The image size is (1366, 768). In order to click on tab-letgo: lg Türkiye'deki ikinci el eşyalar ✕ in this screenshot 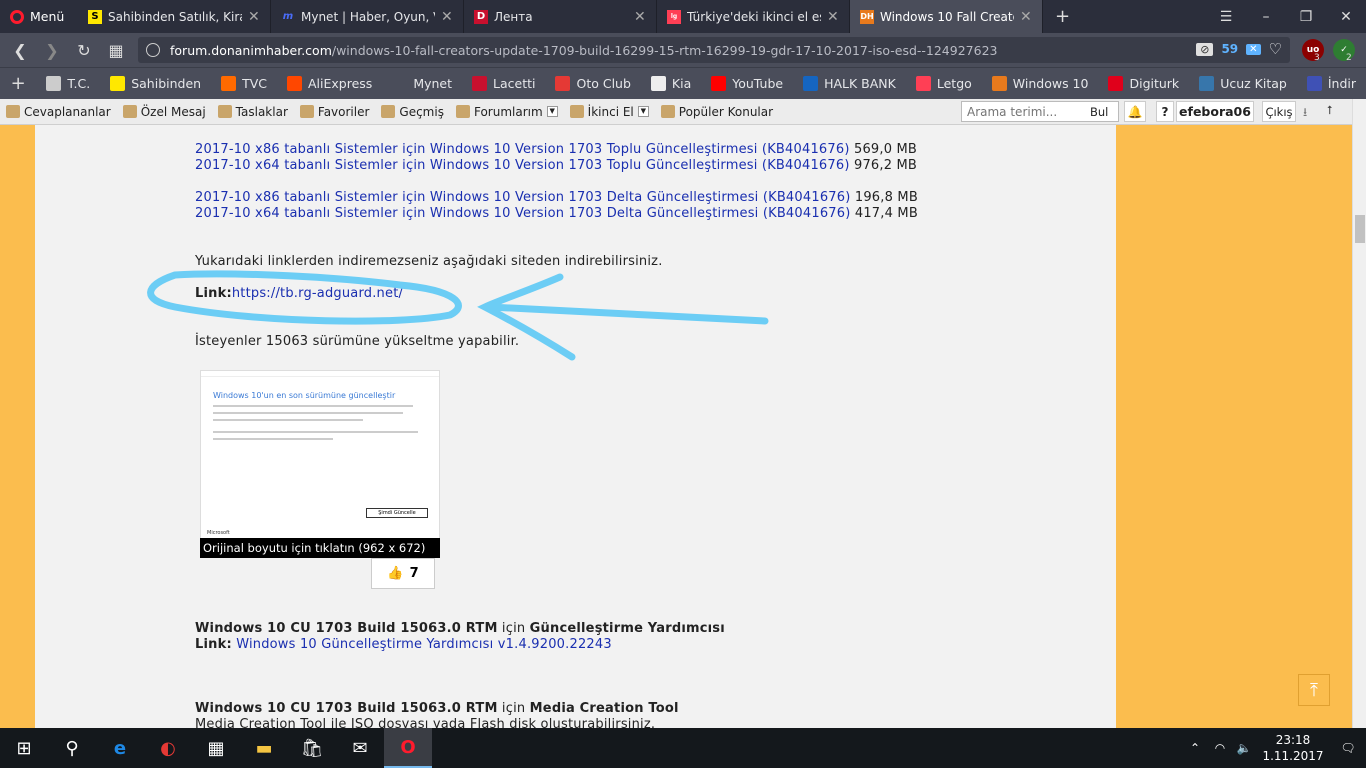, I will do `click(753, 16)`.